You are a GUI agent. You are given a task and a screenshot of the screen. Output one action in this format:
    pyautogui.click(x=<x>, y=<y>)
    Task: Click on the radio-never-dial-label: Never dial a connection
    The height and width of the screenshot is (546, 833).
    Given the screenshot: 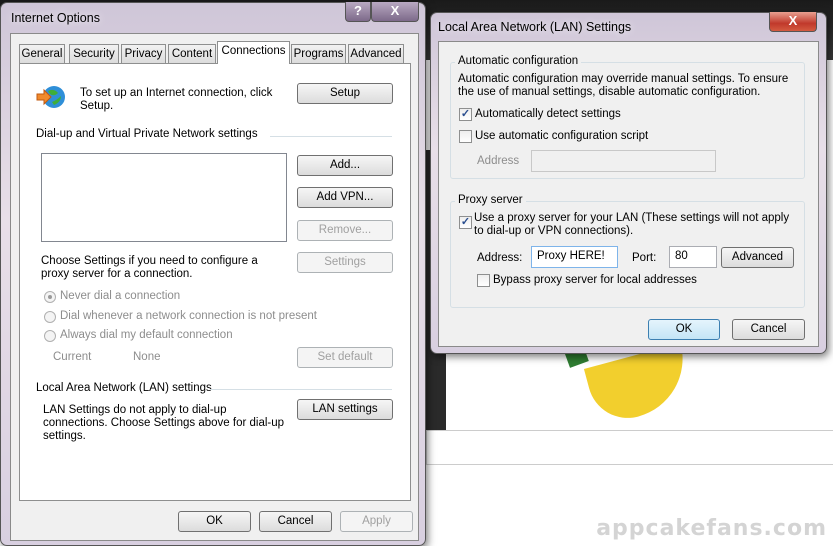 What is the action you would take?
    pyautogui.click(x=120, y=296)
    